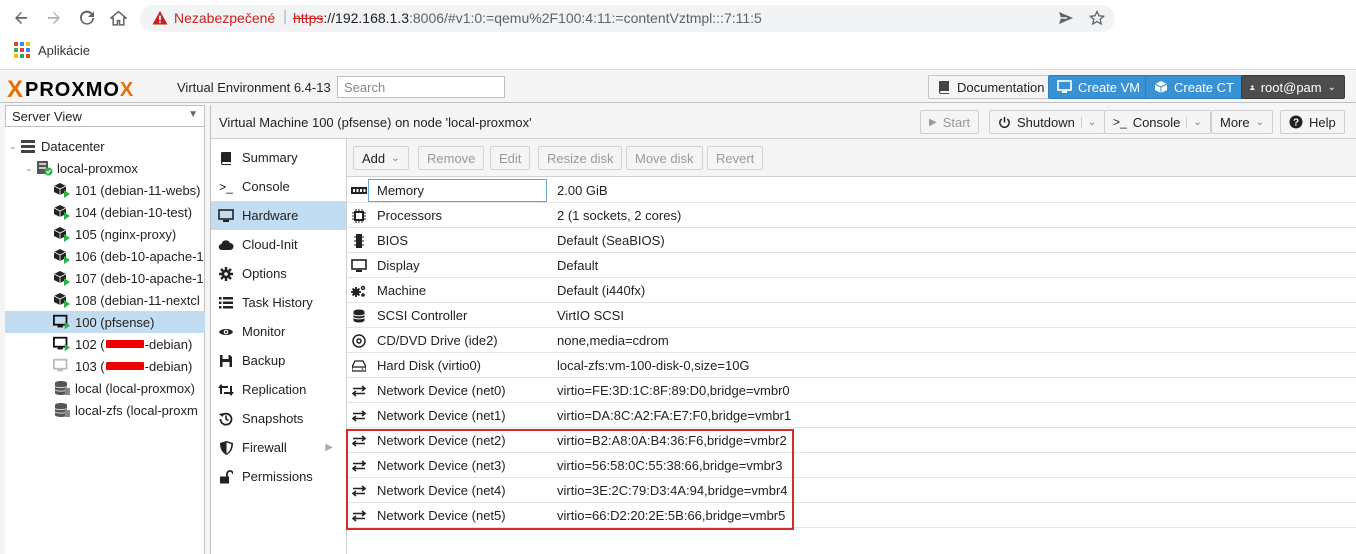  What do you see at coordinates (279, 331) in the screenshot?
I see `subnav-monitor: Monitor` at bounding box center [279, 331].